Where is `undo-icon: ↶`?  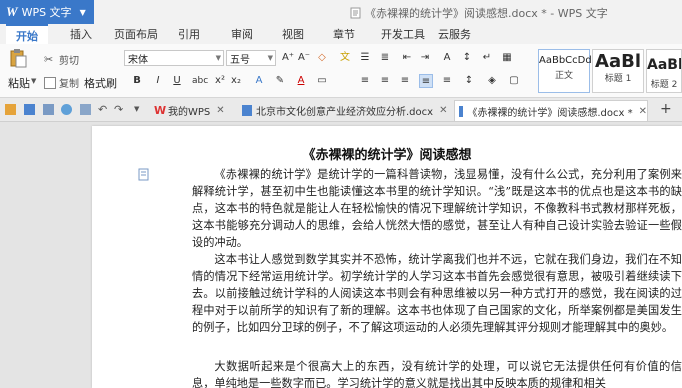 undo-icon: ↶ is located at coordinates (103, 109).